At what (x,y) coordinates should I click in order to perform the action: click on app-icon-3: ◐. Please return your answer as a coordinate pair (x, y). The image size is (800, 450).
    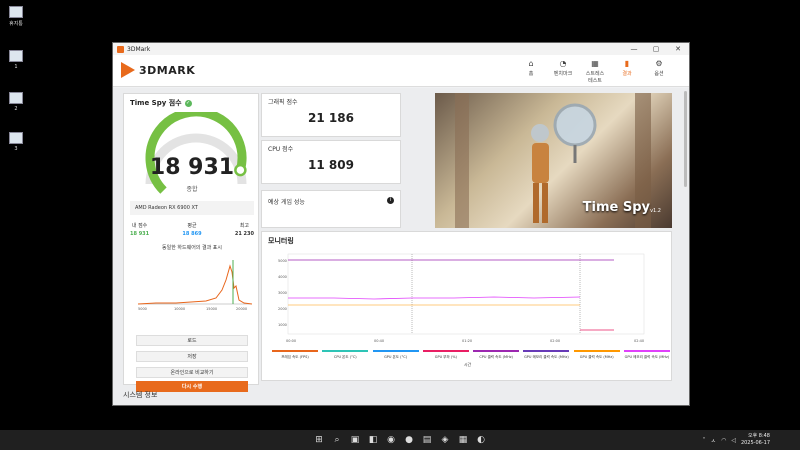
    Looking at the image, I should click on (481, 440).